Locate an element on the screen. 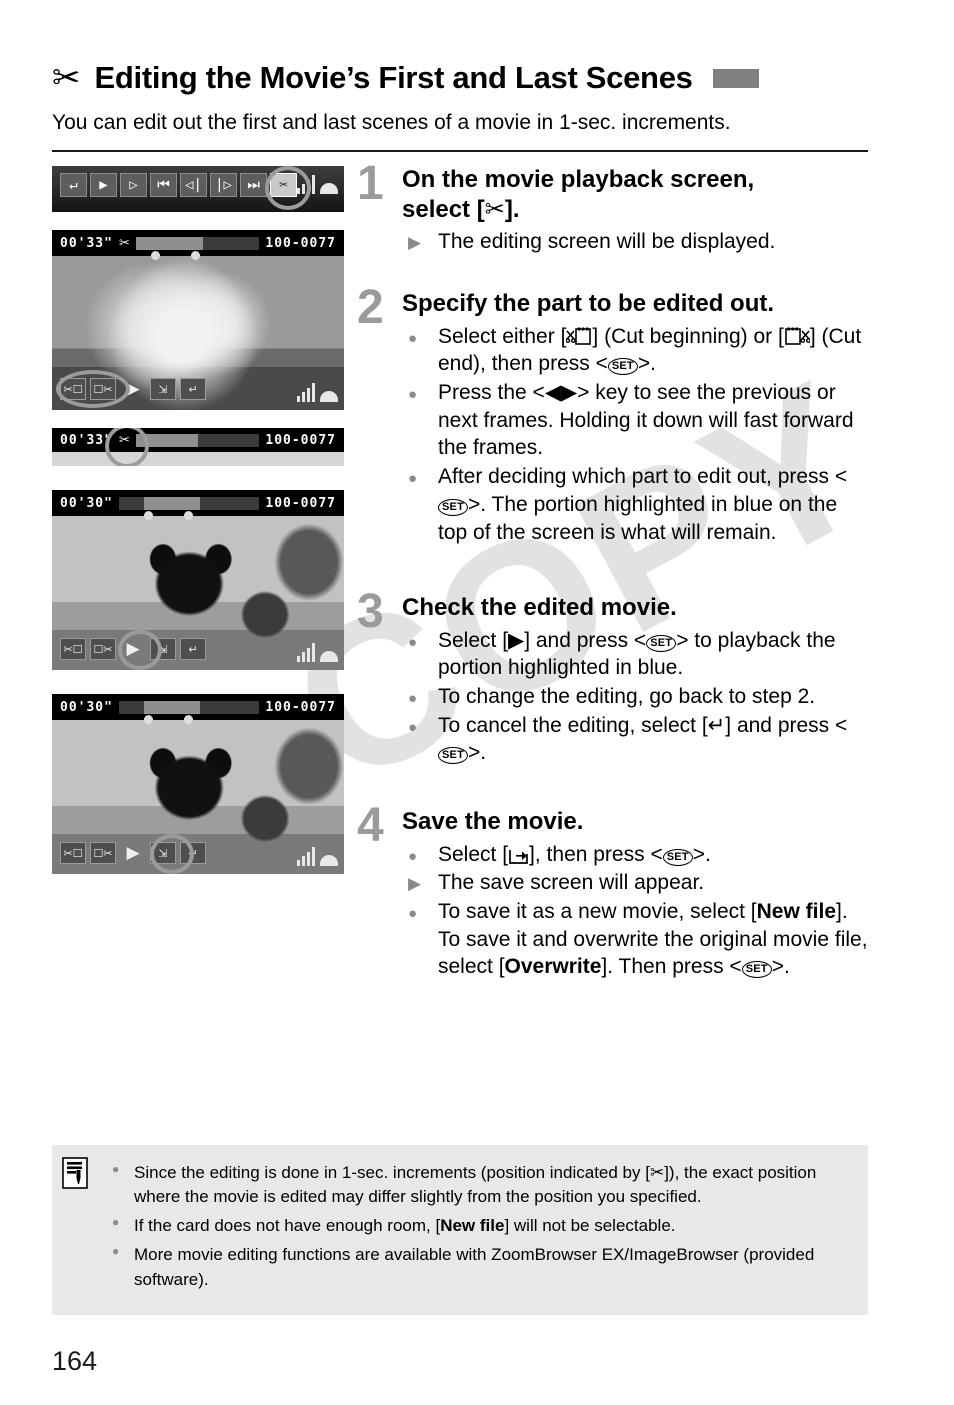 The image size is (954, 1405). edit-screen-dog-save: 00'30" 100-0077 ✂☐ ☐✂ ▶ ⇲ ↵ is located at coordinates (198, 784).